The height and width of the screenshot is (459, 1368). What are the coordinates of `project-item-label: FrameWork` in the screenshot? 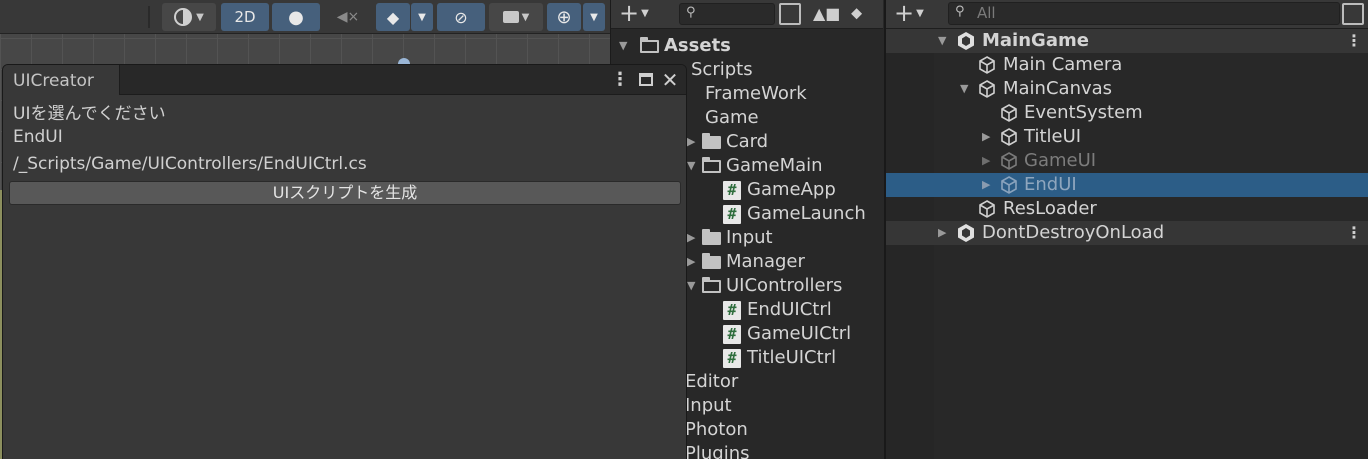 It's located at (756, 93).